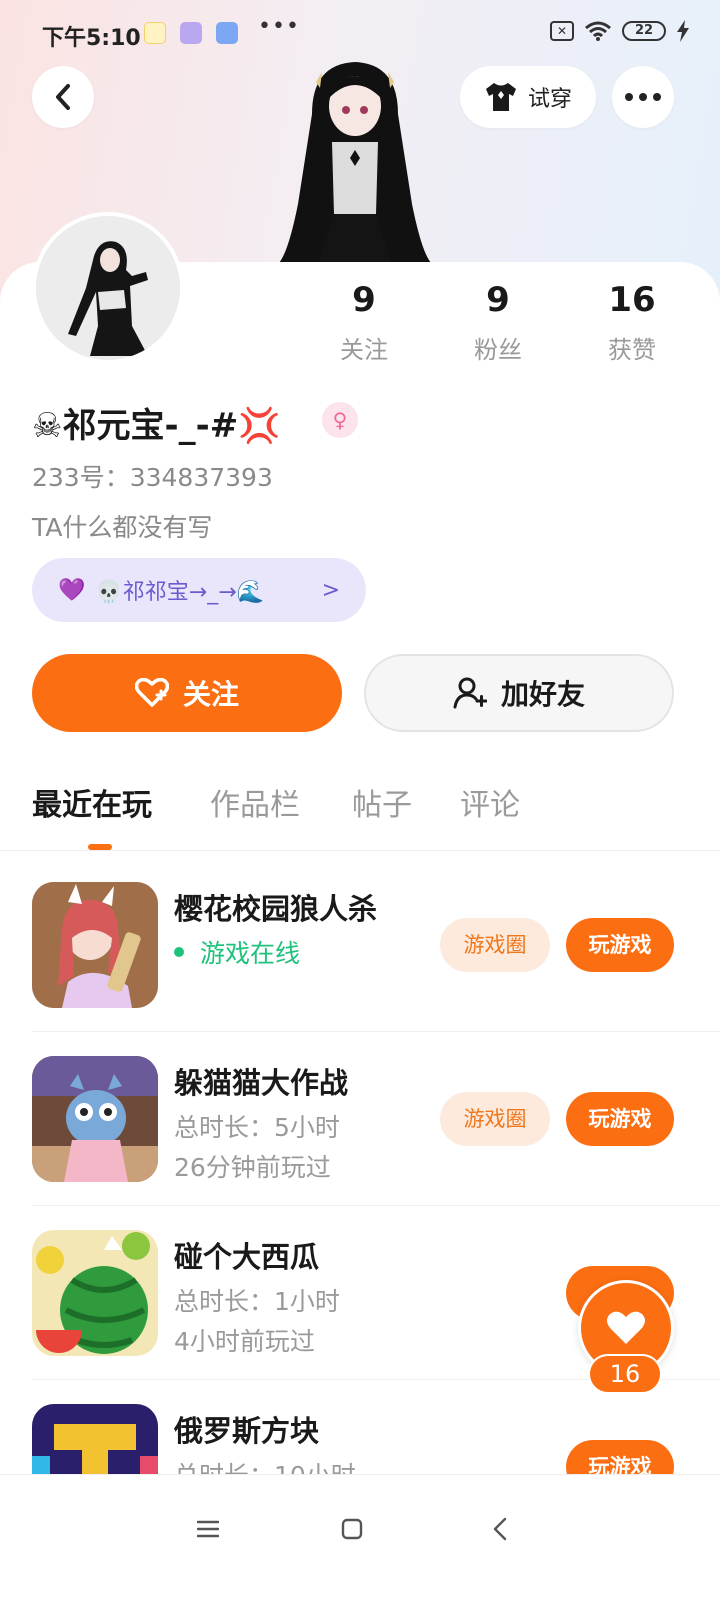 Image resolution: width=720 pixels, height=1600 pixels. I want to click on purple-heart-icon: 💜, so click(72, 590).